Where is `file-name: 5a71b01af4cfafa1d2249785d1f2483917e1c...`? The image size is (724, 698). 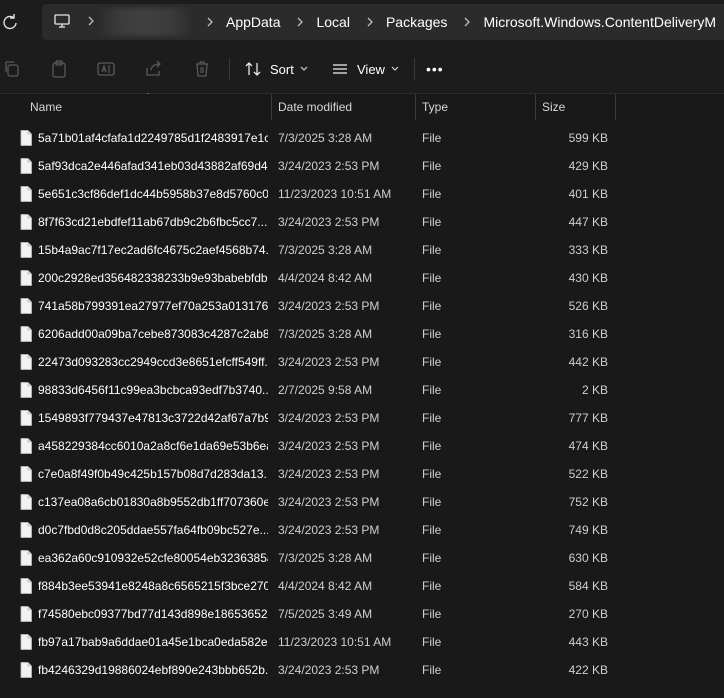
file-name: 5a71b01af4cfafa1d2249785d1f2483917e1c... is located at coordinates (153, 138).